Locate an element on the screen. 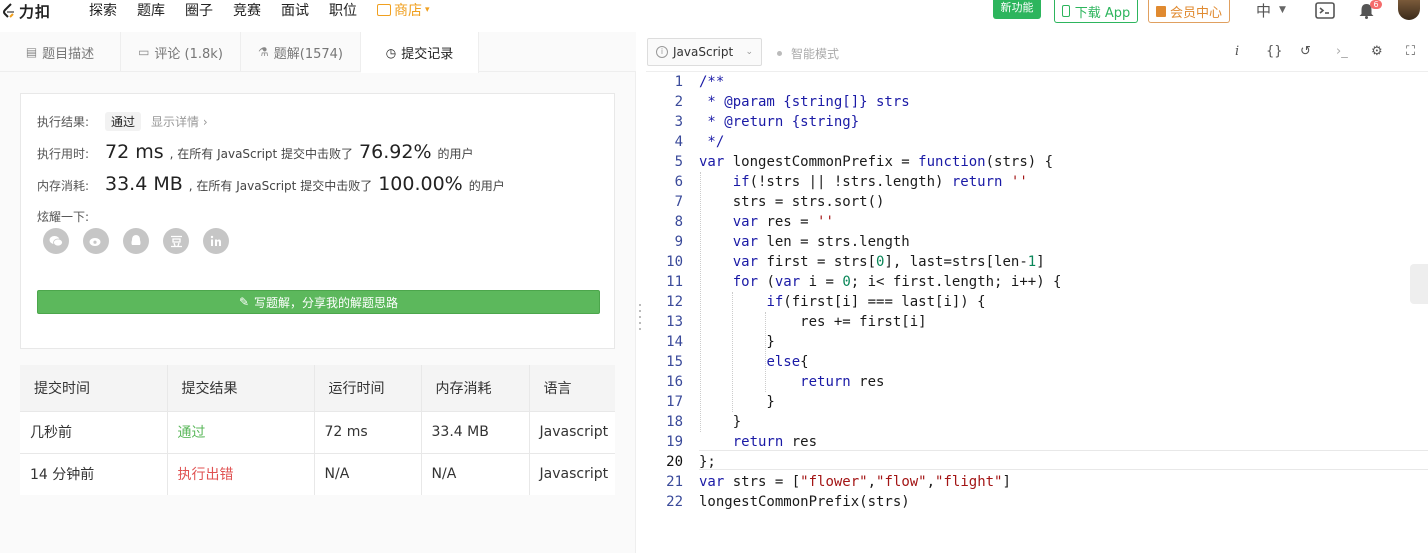 The image size is (1428, 553). braces-icon: {} is located at coordinates (1274, 51).